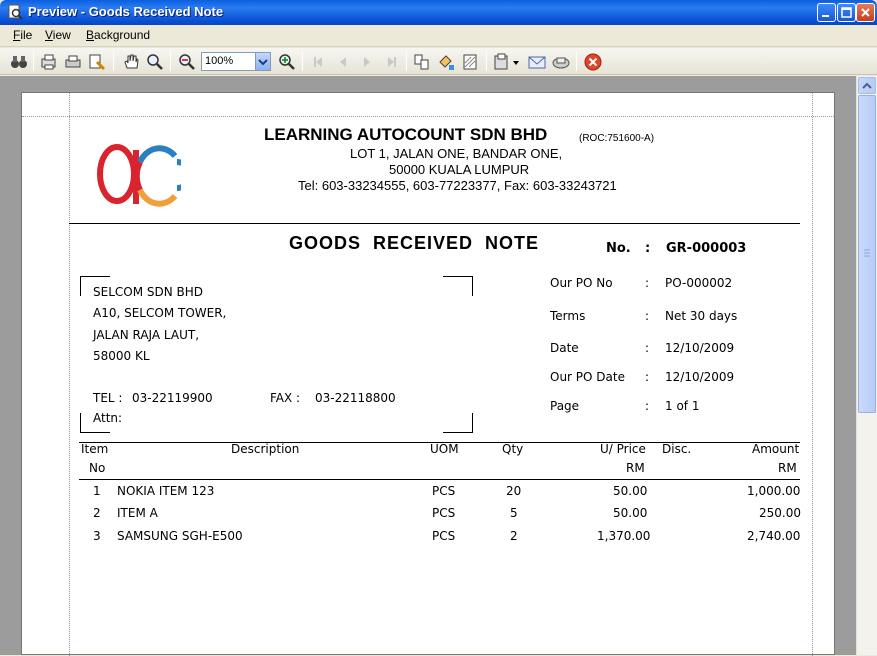  I want to click on next-page-button, so click(367, 62).